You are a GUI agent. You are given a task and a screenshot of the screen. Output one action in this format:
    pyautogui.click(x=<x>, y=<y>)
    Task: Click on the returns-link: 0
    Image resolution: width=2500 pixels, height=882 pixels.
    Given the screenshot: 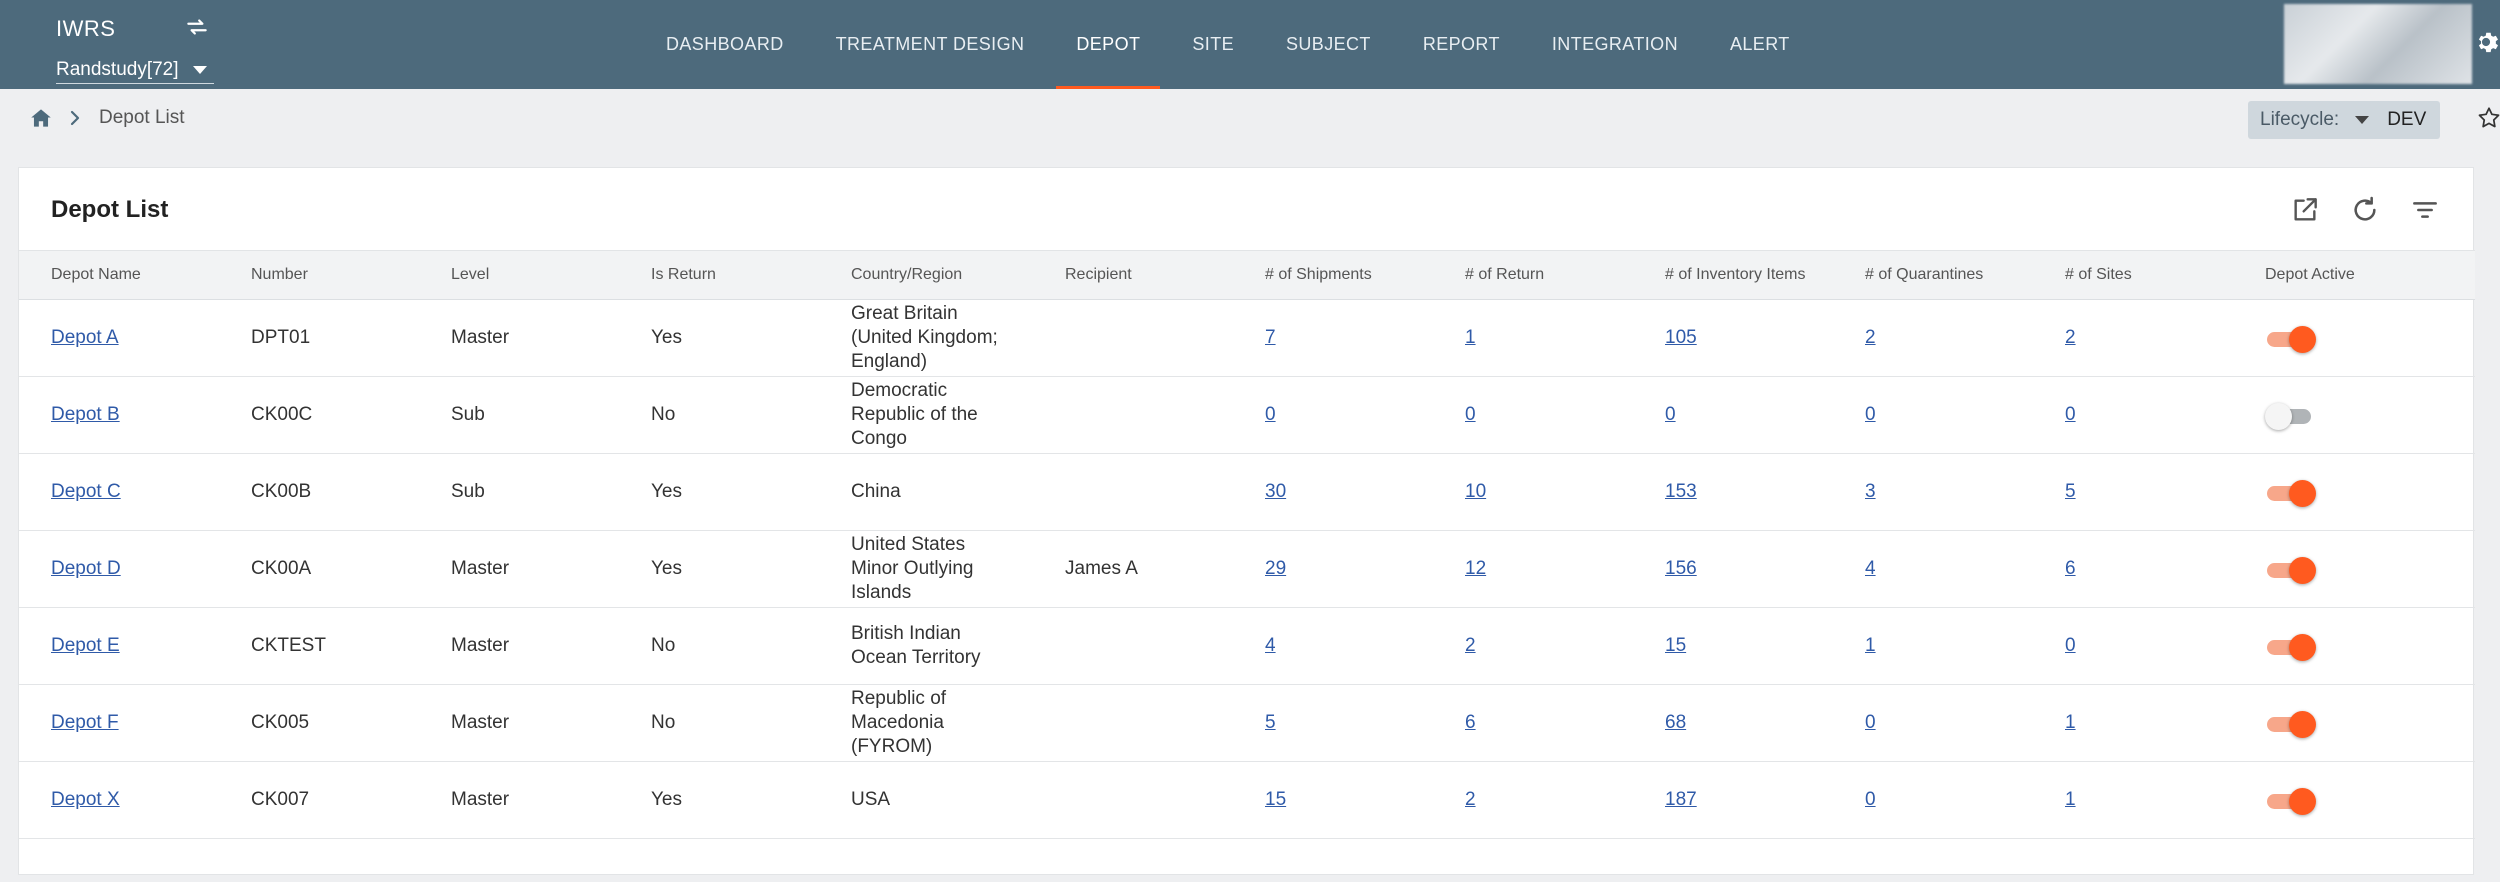 What is the action you would take?
    pyautogui.click(x=1470, y=414)
    